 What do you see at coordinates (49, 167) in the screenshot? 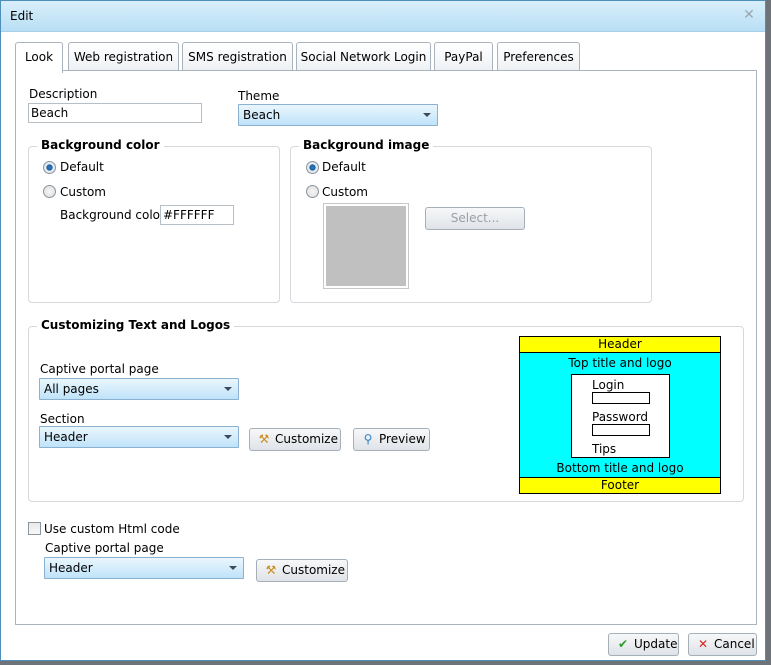
I see `bg-color-default-radio` at bounding box center [49, 167].